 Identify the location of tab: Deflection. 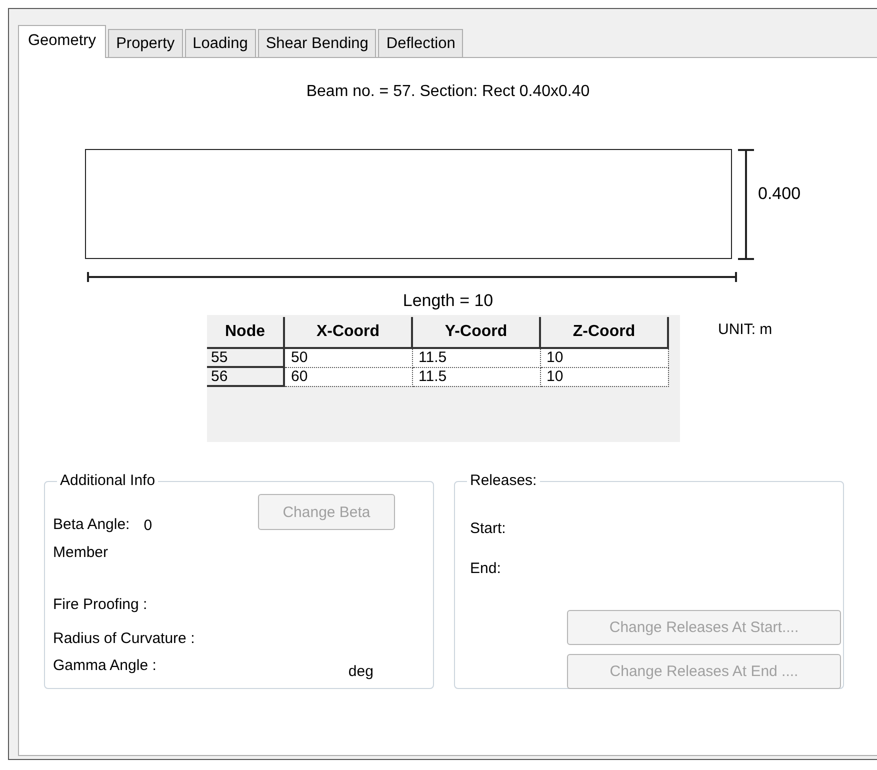
(421, 43).